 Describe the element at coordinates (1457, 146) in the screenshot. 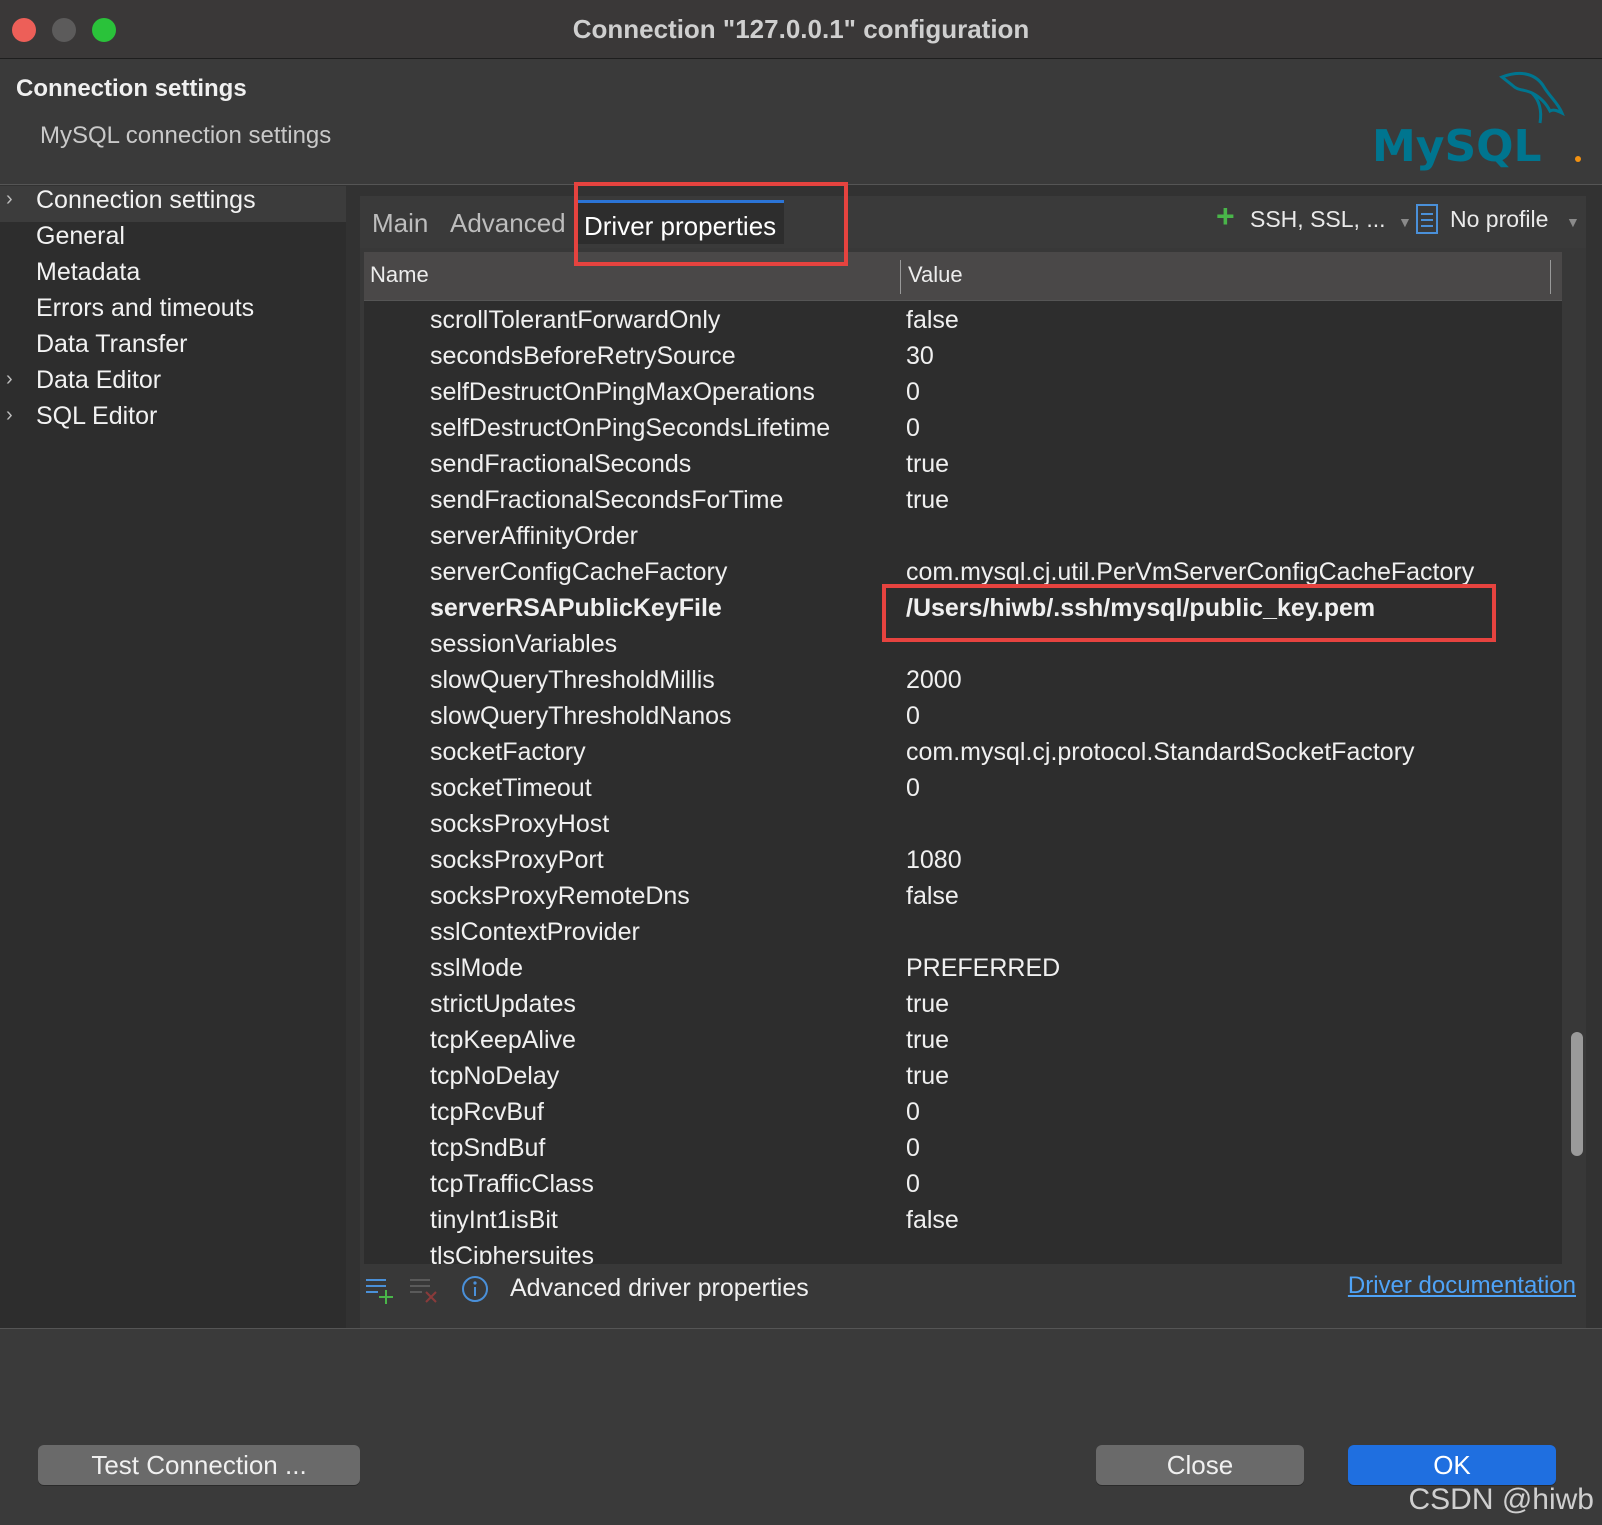

I see `svg-text: MySQL` at that location.